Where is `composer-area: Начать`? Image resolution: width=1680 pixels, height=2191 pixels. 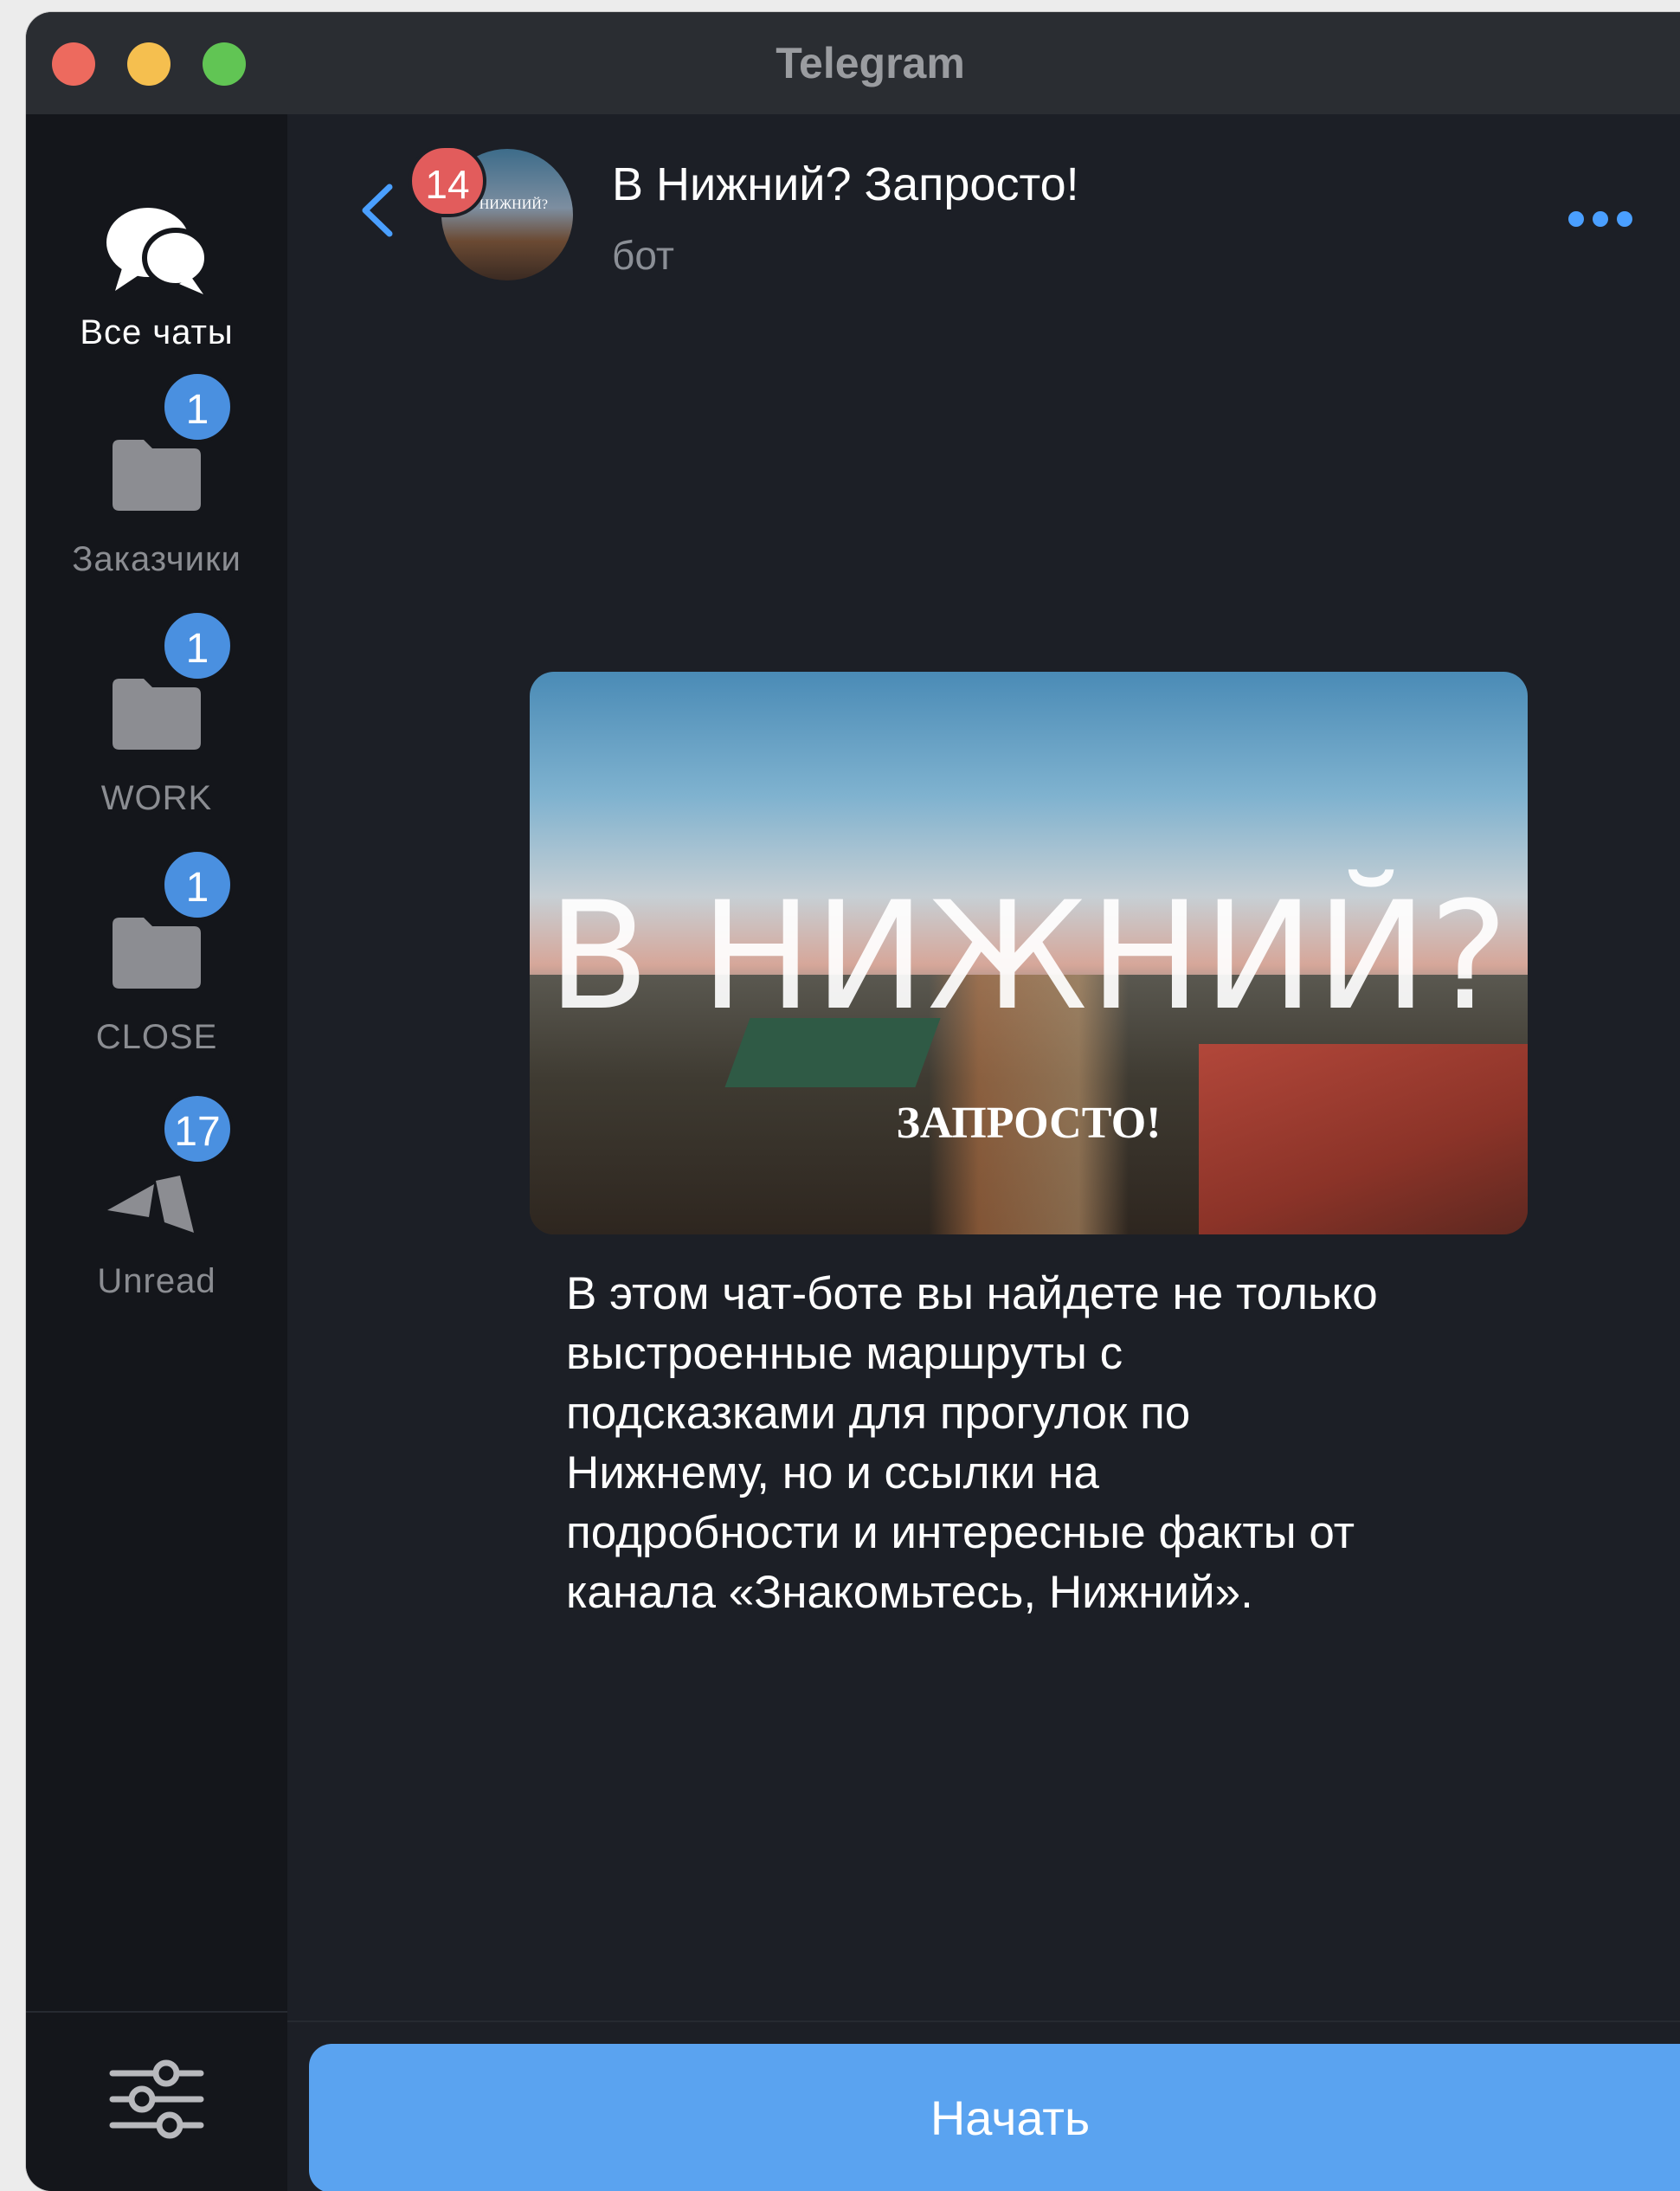
composer-area: Начать is located at coordinates (983, 2105).